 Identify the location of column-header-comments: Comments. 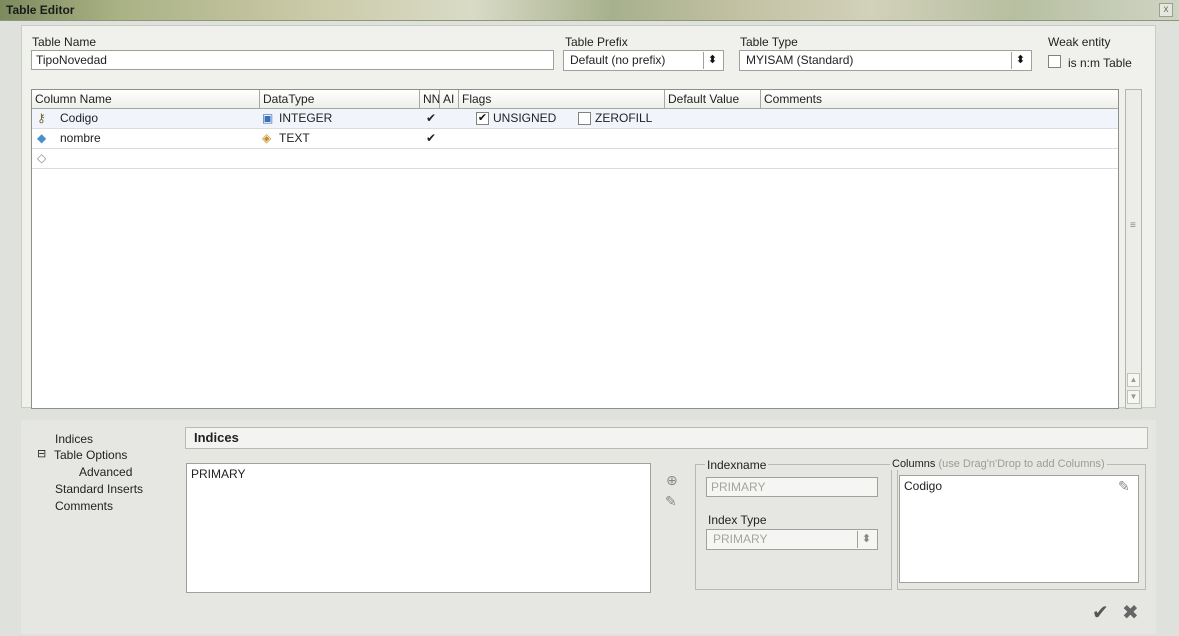
(939, 99).